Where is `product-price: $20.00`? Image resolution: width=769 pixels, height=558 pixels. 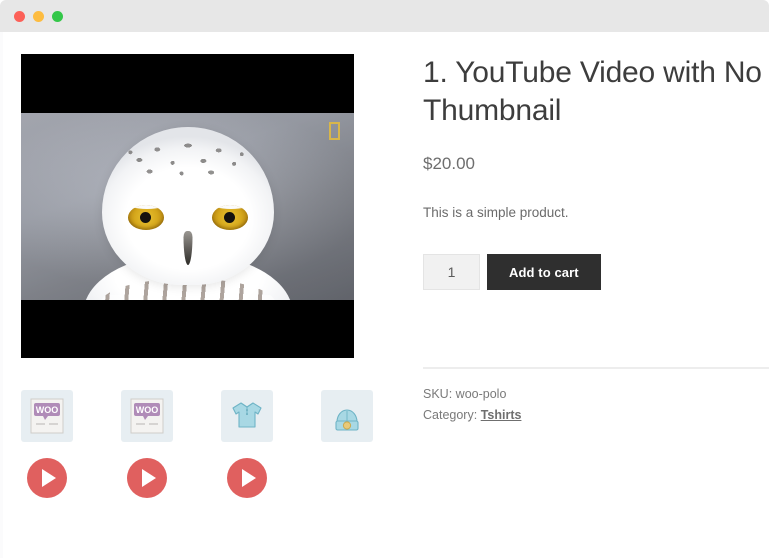
product-price: $20.00 is located at coordinates (449, 163).